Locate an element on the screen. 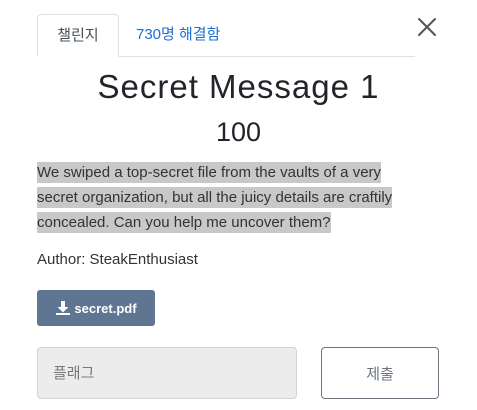 The width and height of the screenshot is (477, 410). flag-input is located at coordinates (167, 373).